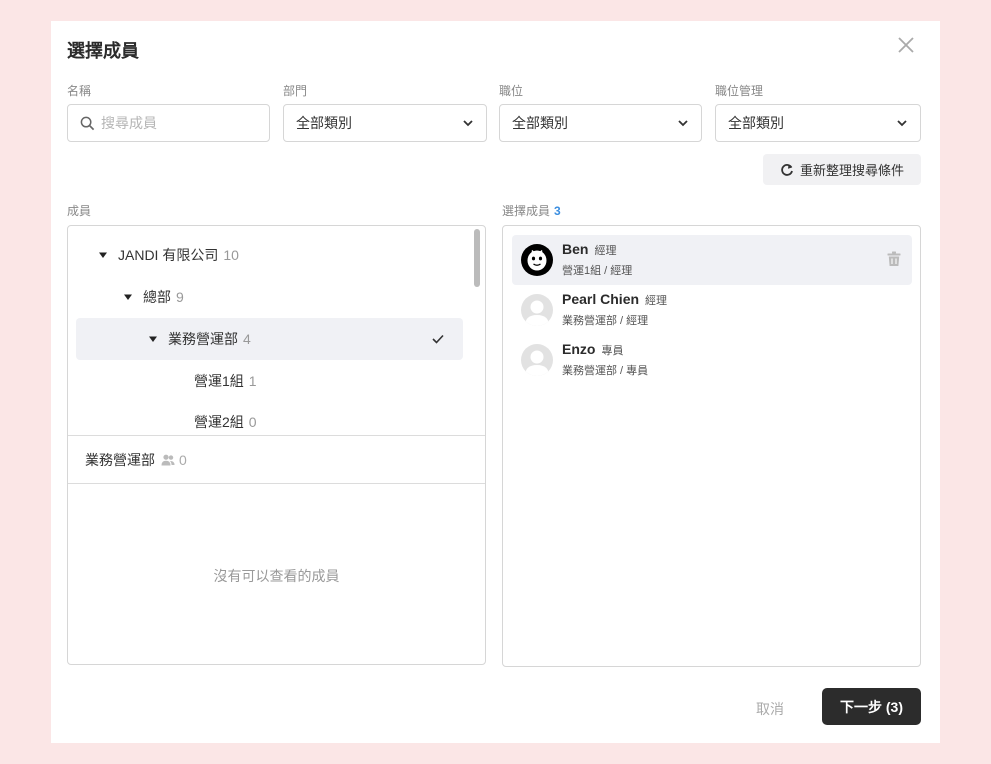  I want to click on cancel-button: 取消, so click(770, 709).